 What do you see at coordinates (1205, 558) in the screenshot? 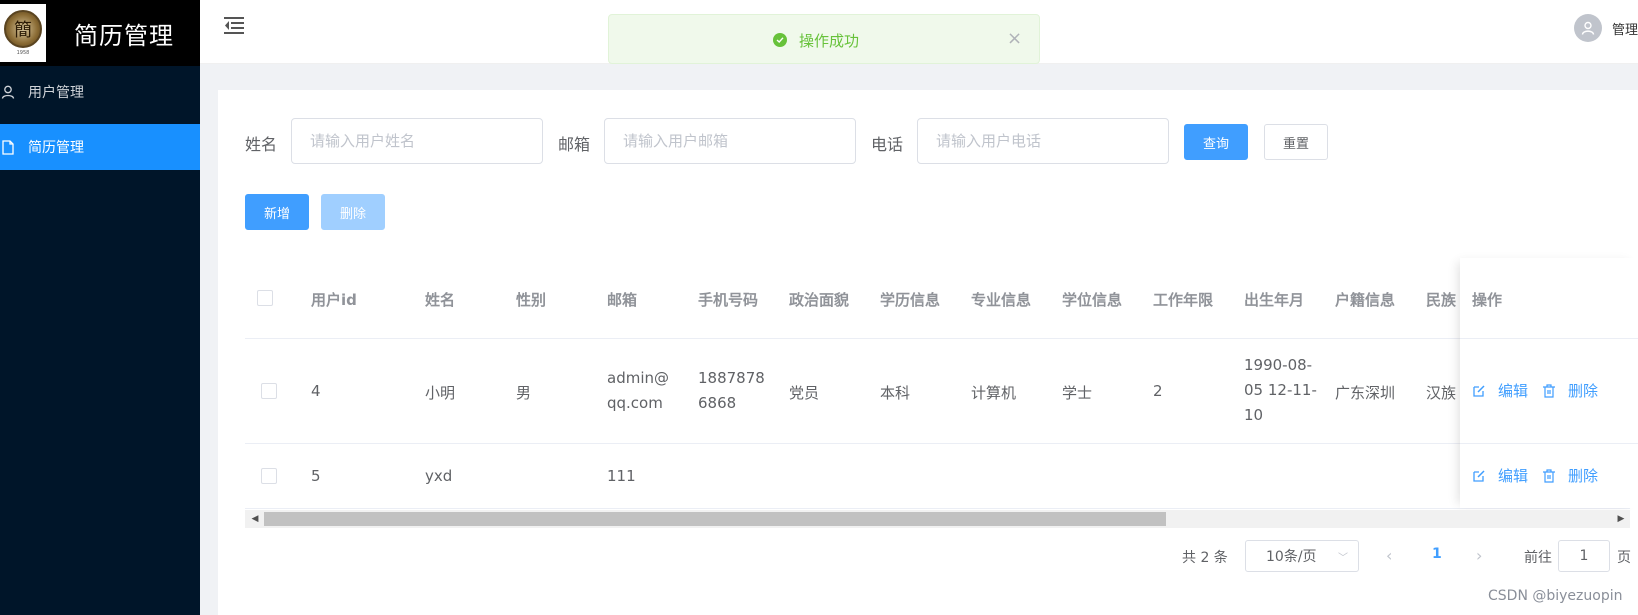
I see `total-count: 共 2 条` at bounding box center [1205, 558].